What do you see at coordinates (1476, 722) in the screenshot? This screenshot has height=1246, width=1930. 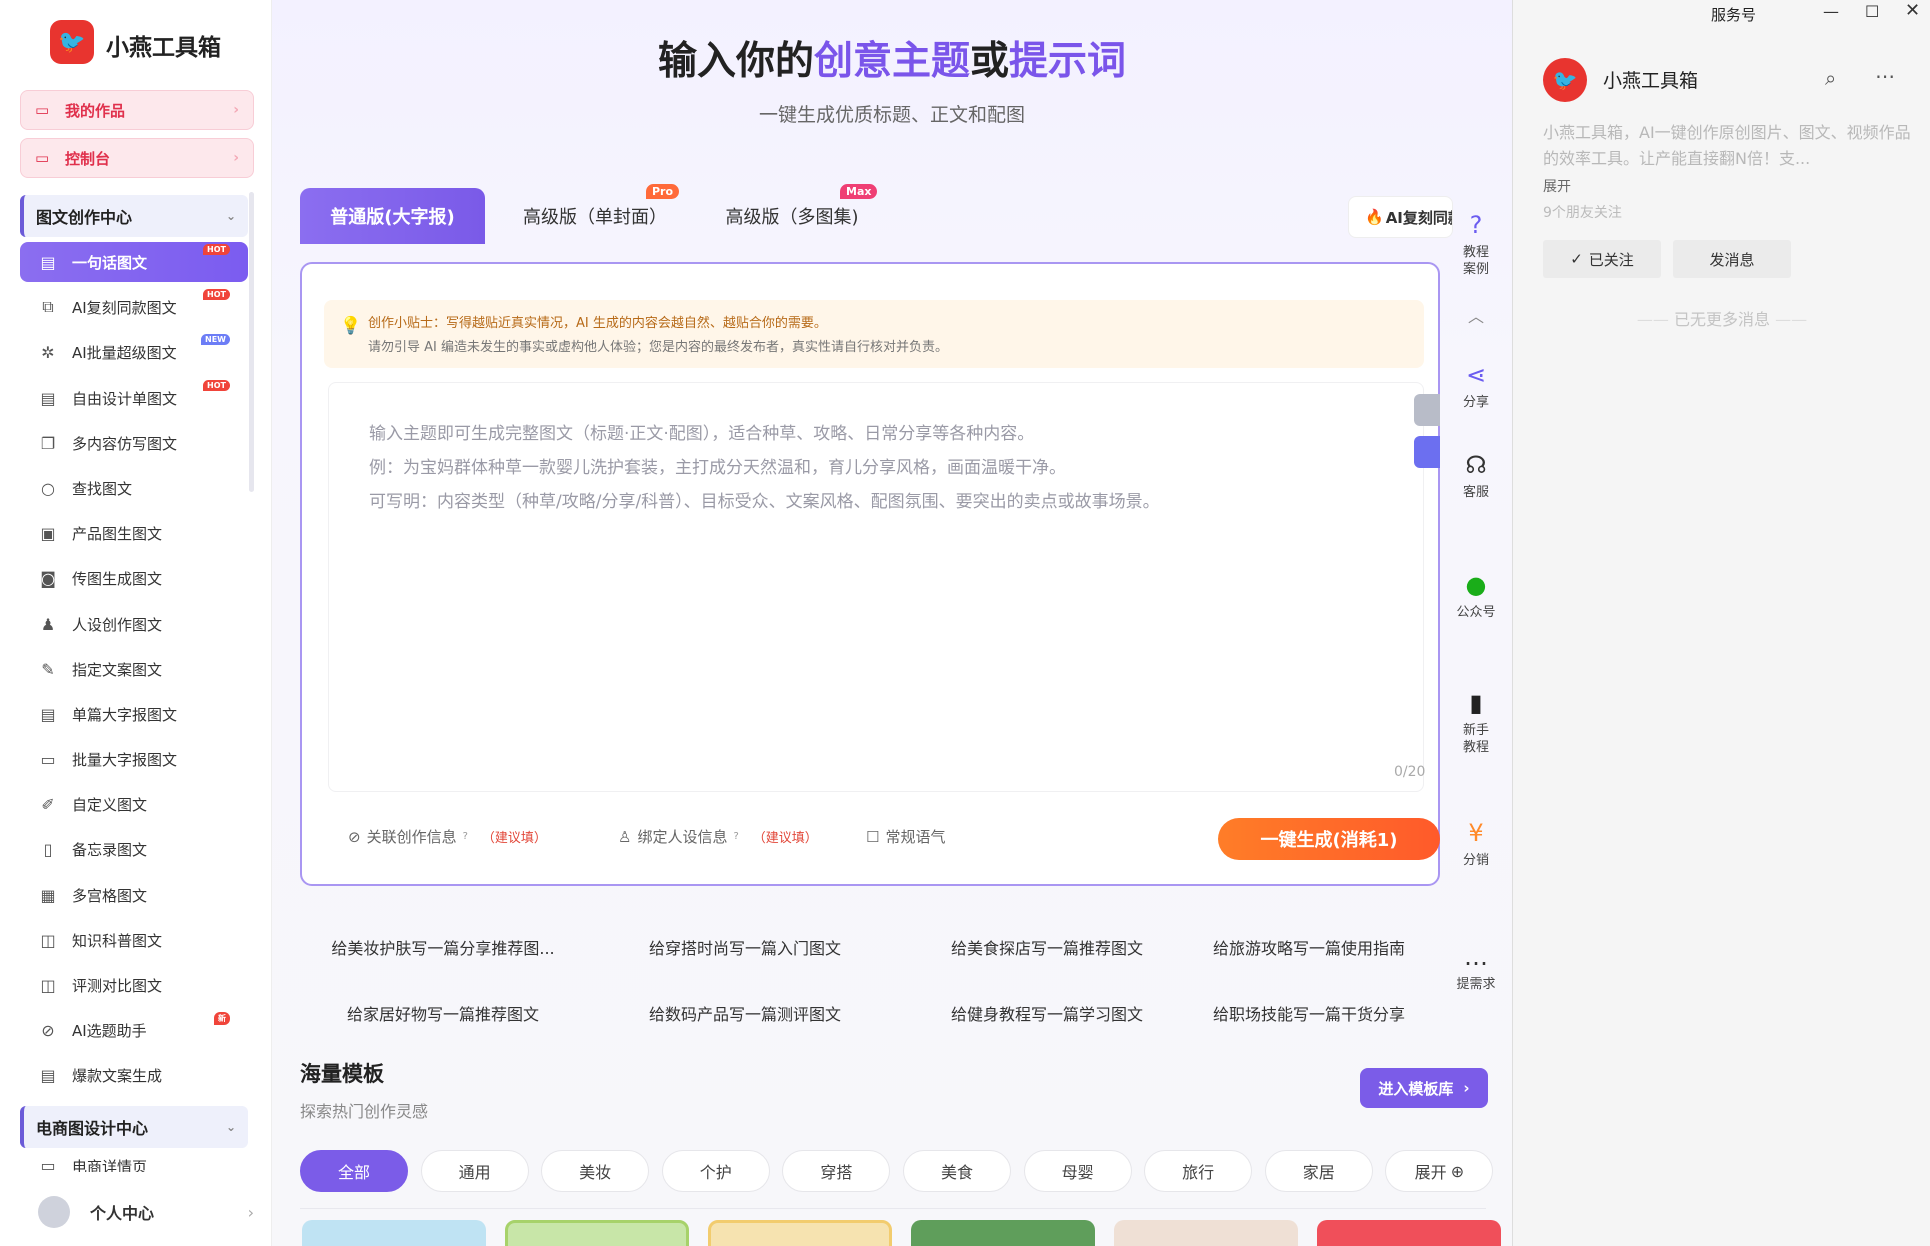 I see `rail-item: ▮ 新手 教程` at bounding box center [1476, 722].